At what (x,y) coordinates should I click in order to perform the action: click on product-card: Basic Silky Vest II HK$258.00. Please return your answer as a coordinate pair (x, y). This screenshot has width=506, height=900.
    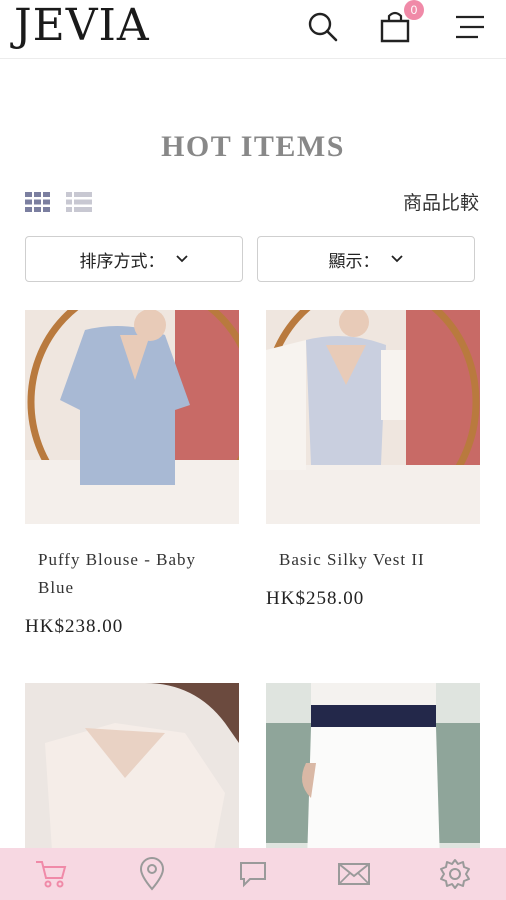
    Looking at the image, I should click on (373, 460).